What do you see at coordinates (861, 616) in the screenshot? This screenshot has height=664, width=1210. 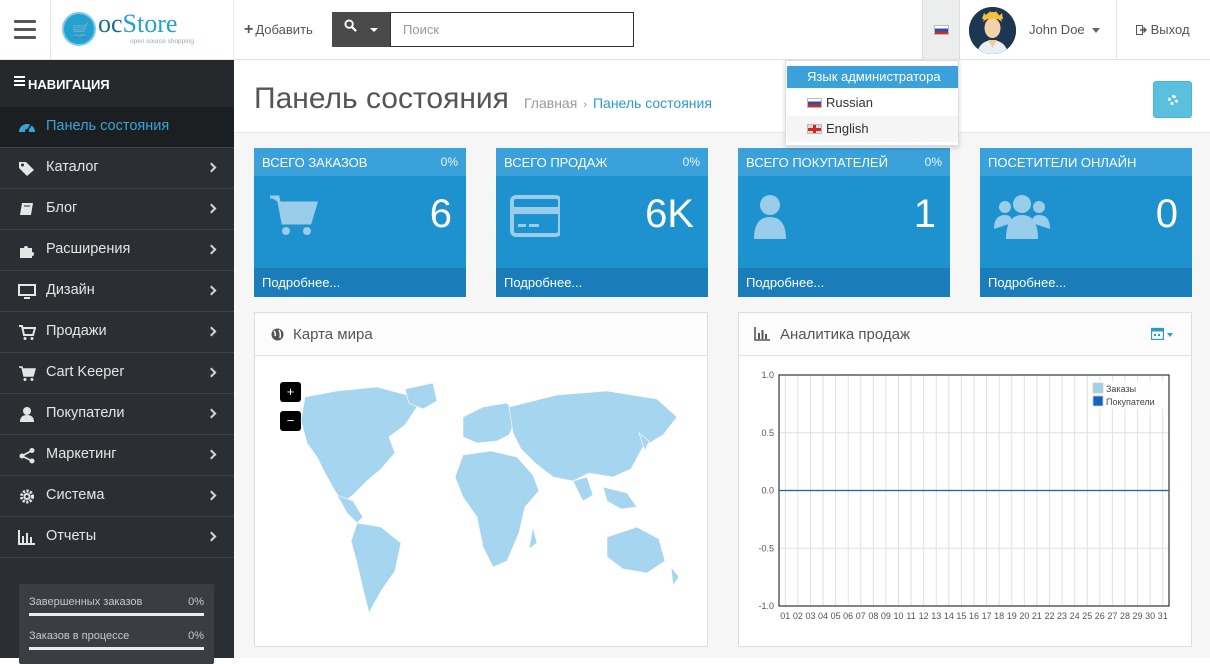 I see `x-tick-label: 07` at bounding box center [861, 616].